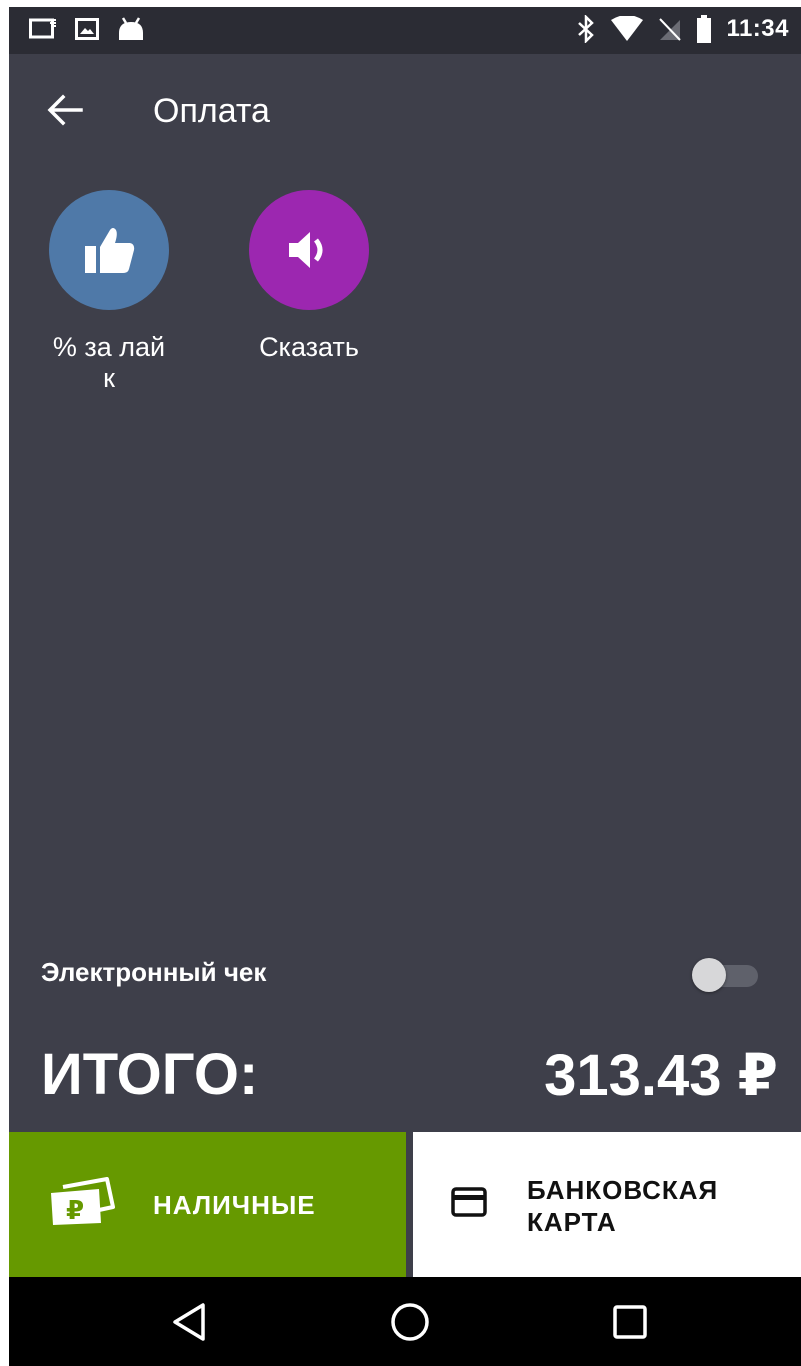 The height and width of the screenshot is (1366, 801). What do you see at coordinates (405, 30) in the screenshot?
I see `status-bar: 11:34` at bounding box center [405, 30].